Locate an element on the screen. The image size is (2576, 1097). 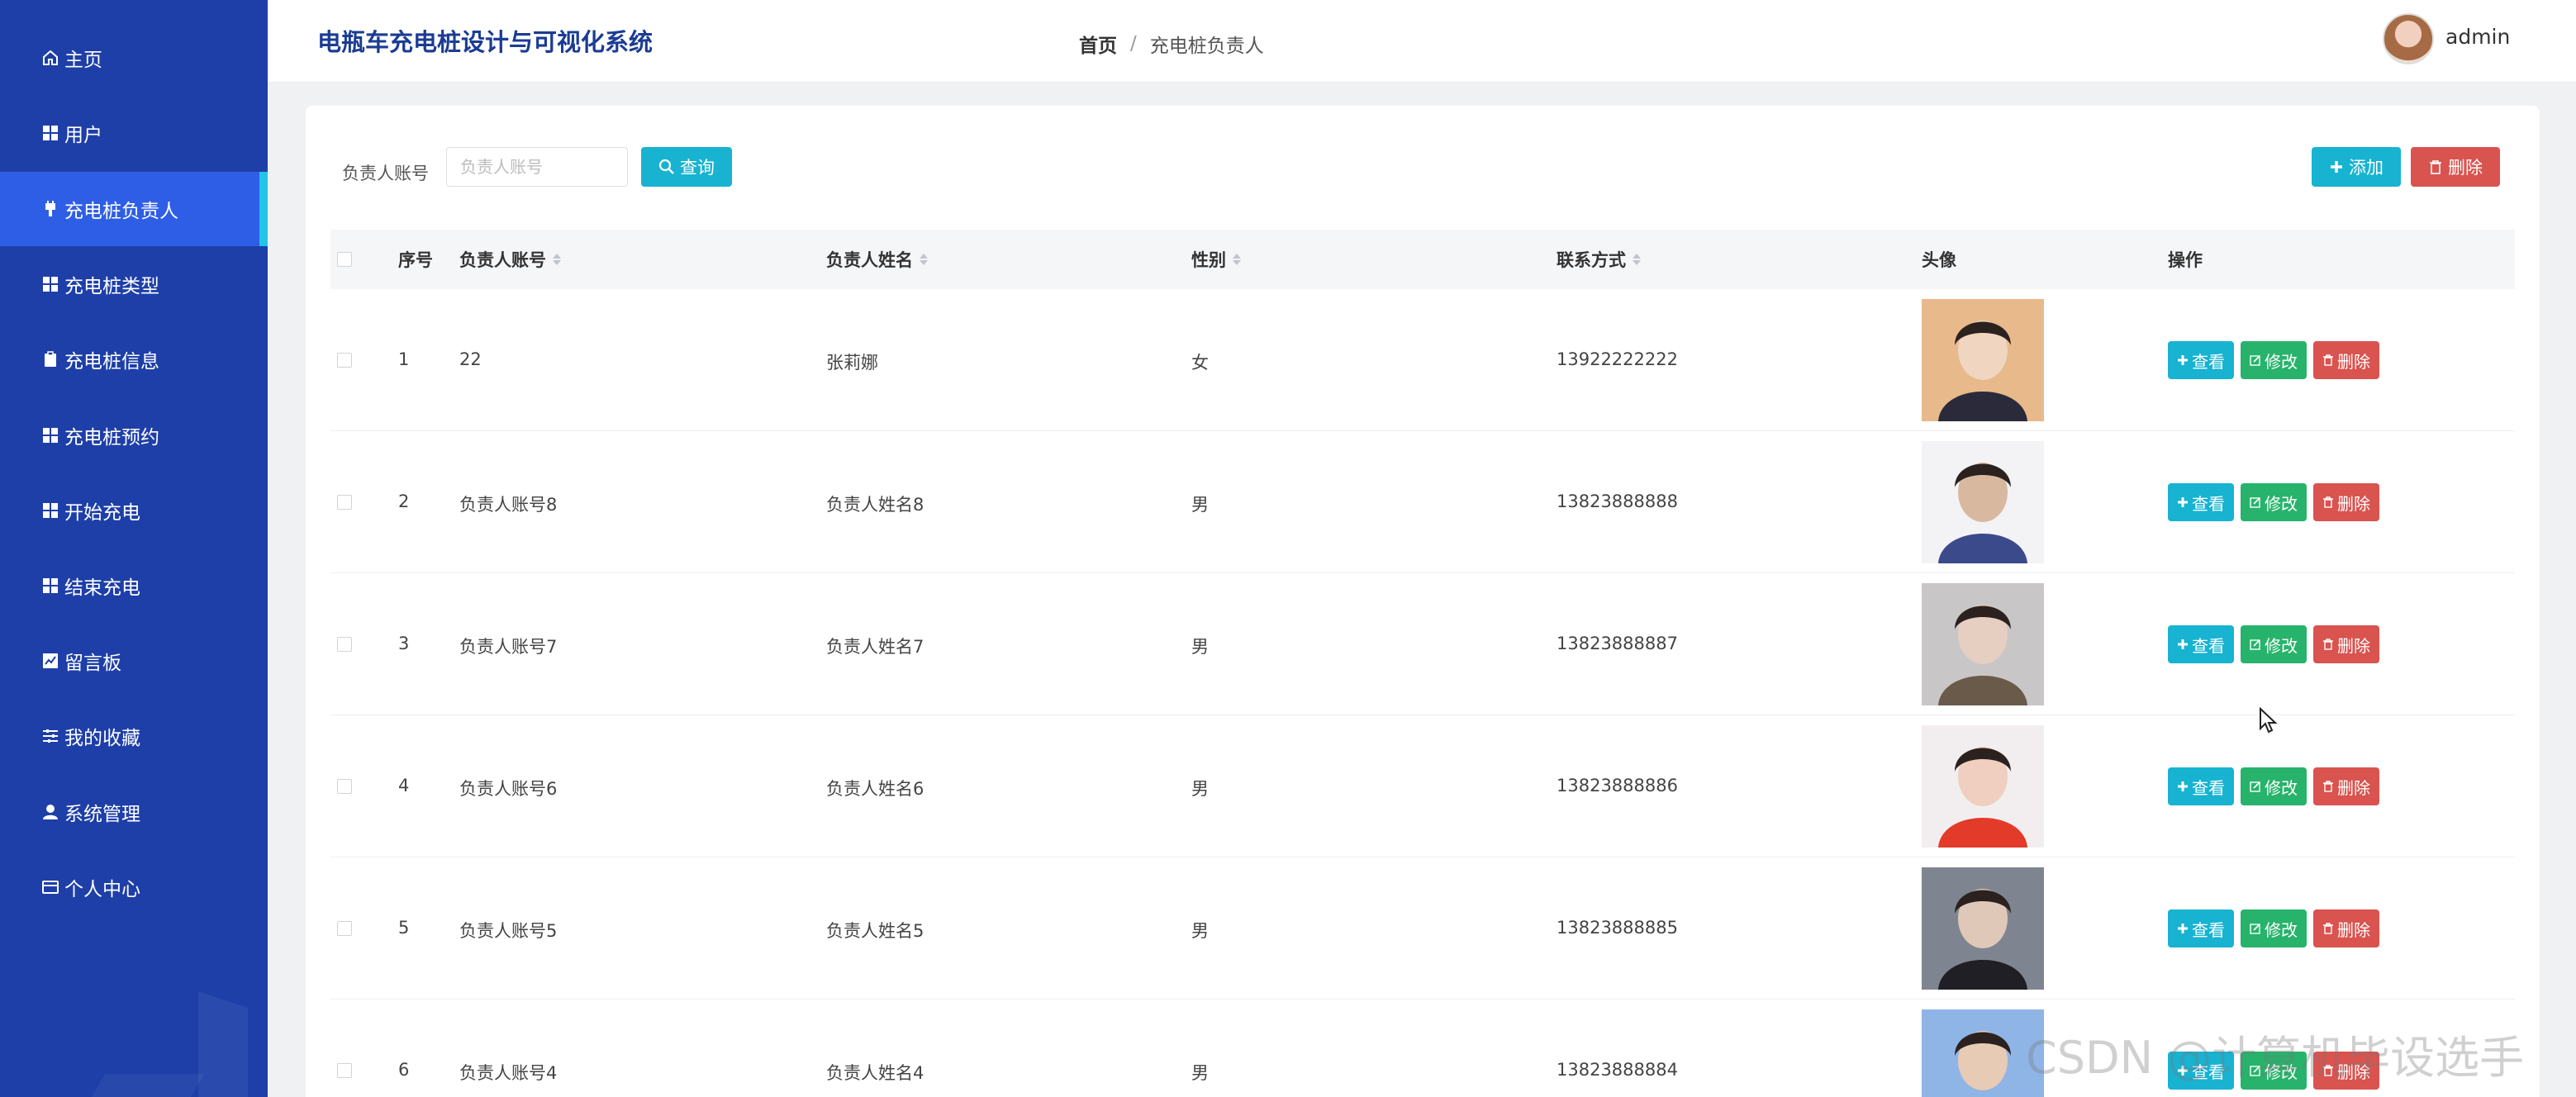
search-label: 负责人账号 is located at coordinates (385, 173).